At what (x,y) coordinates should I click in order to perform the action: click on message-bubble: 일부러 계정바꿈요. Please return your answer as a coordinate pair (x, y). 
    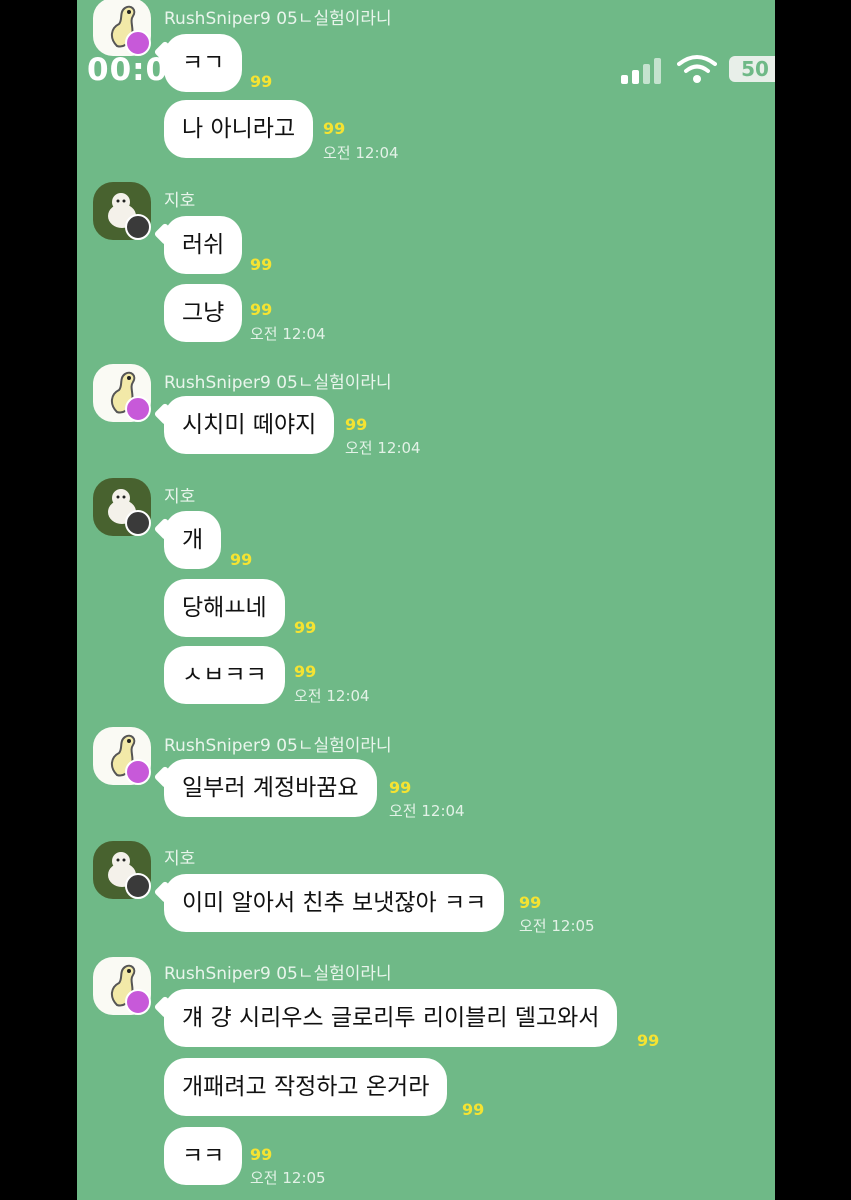
    Looking at the image, I should click on (270, 788).